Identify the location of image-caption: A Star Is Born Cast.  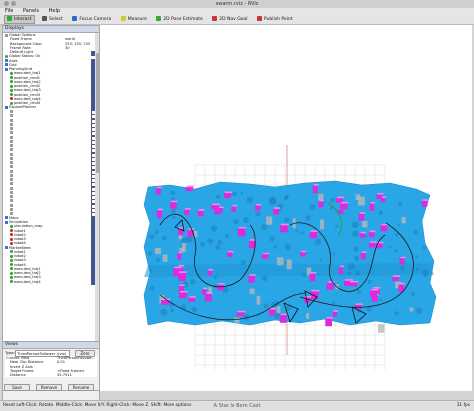
(237, 406).